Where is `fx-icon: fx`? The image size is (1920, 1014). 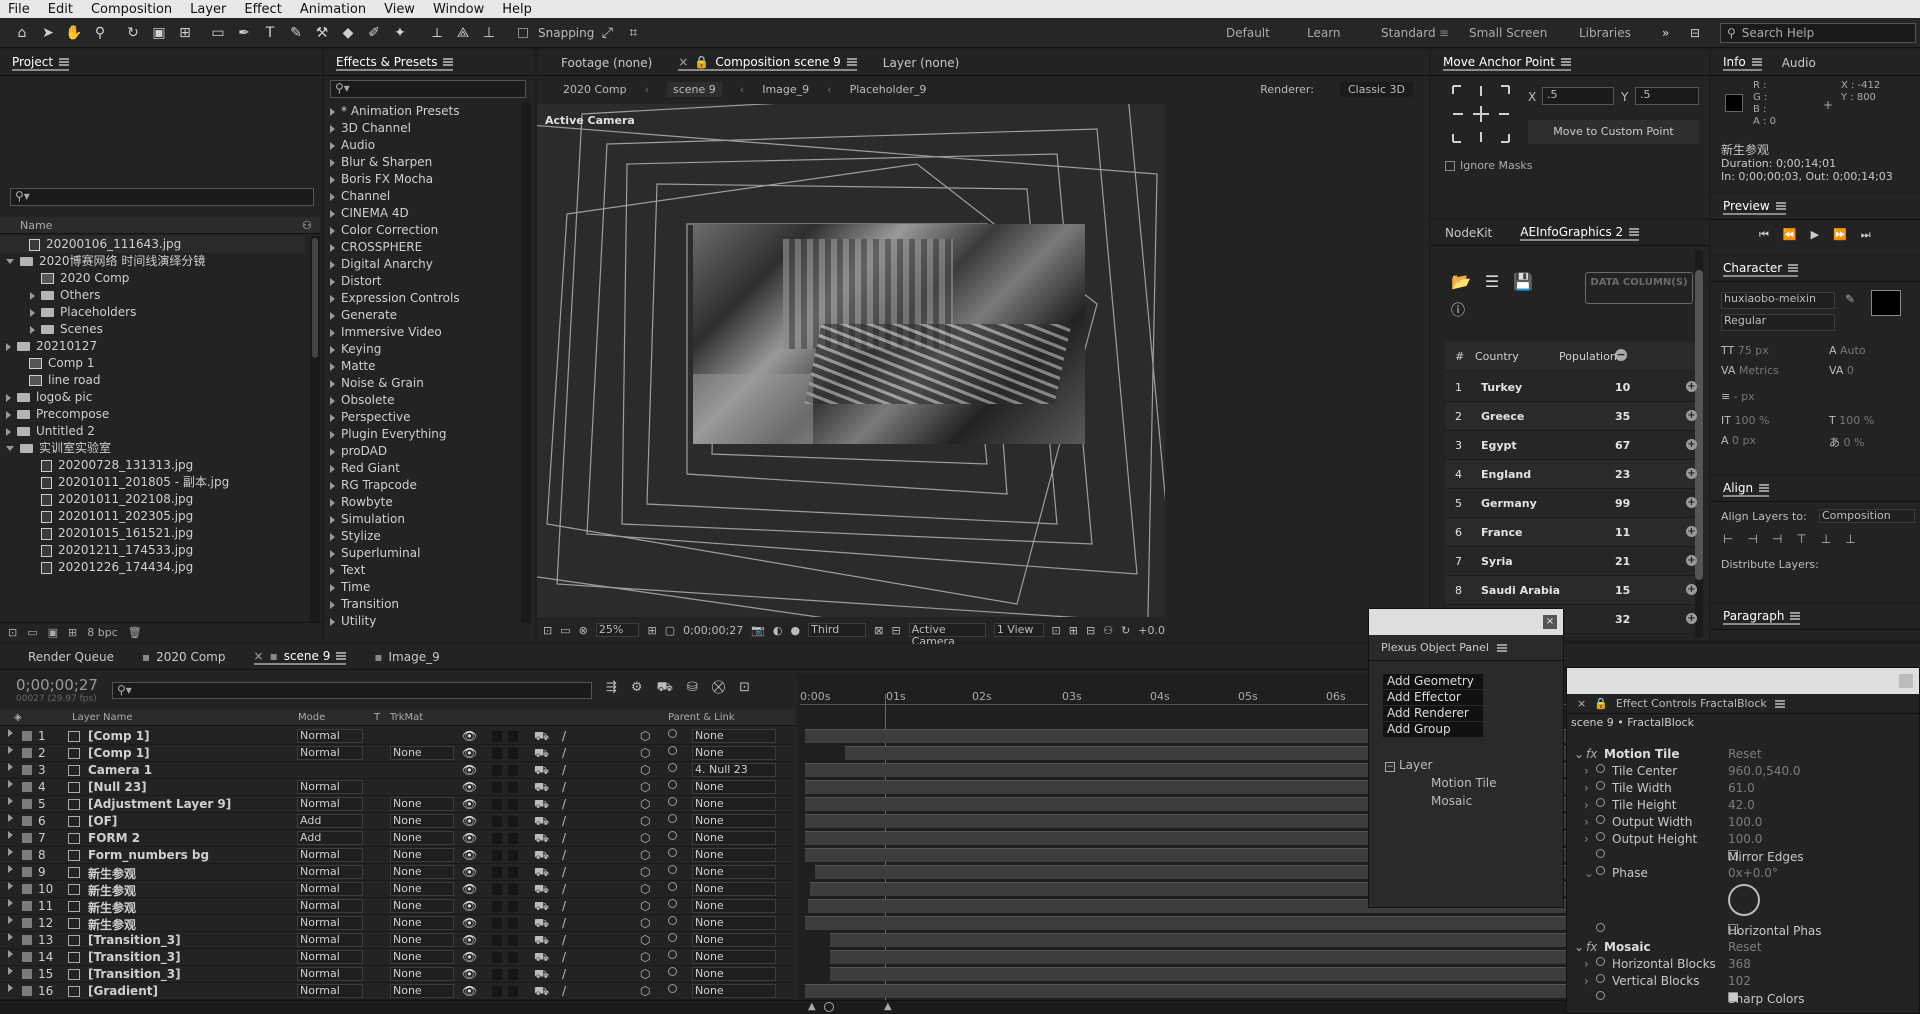 fx-icon: fx is located at coordinates (1591, 754).